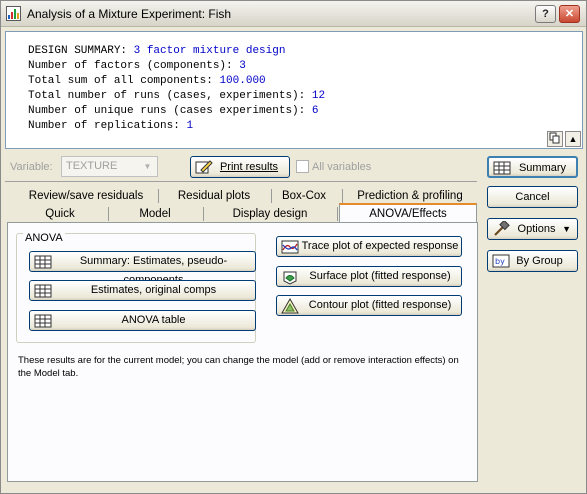 Image resolution: width=587 pixels, height=494 pixels. What do you see at coordinates (305, 126) in the screenshot?
I see `results-line: Number of replications: 1` at bounding box center [305, 126].